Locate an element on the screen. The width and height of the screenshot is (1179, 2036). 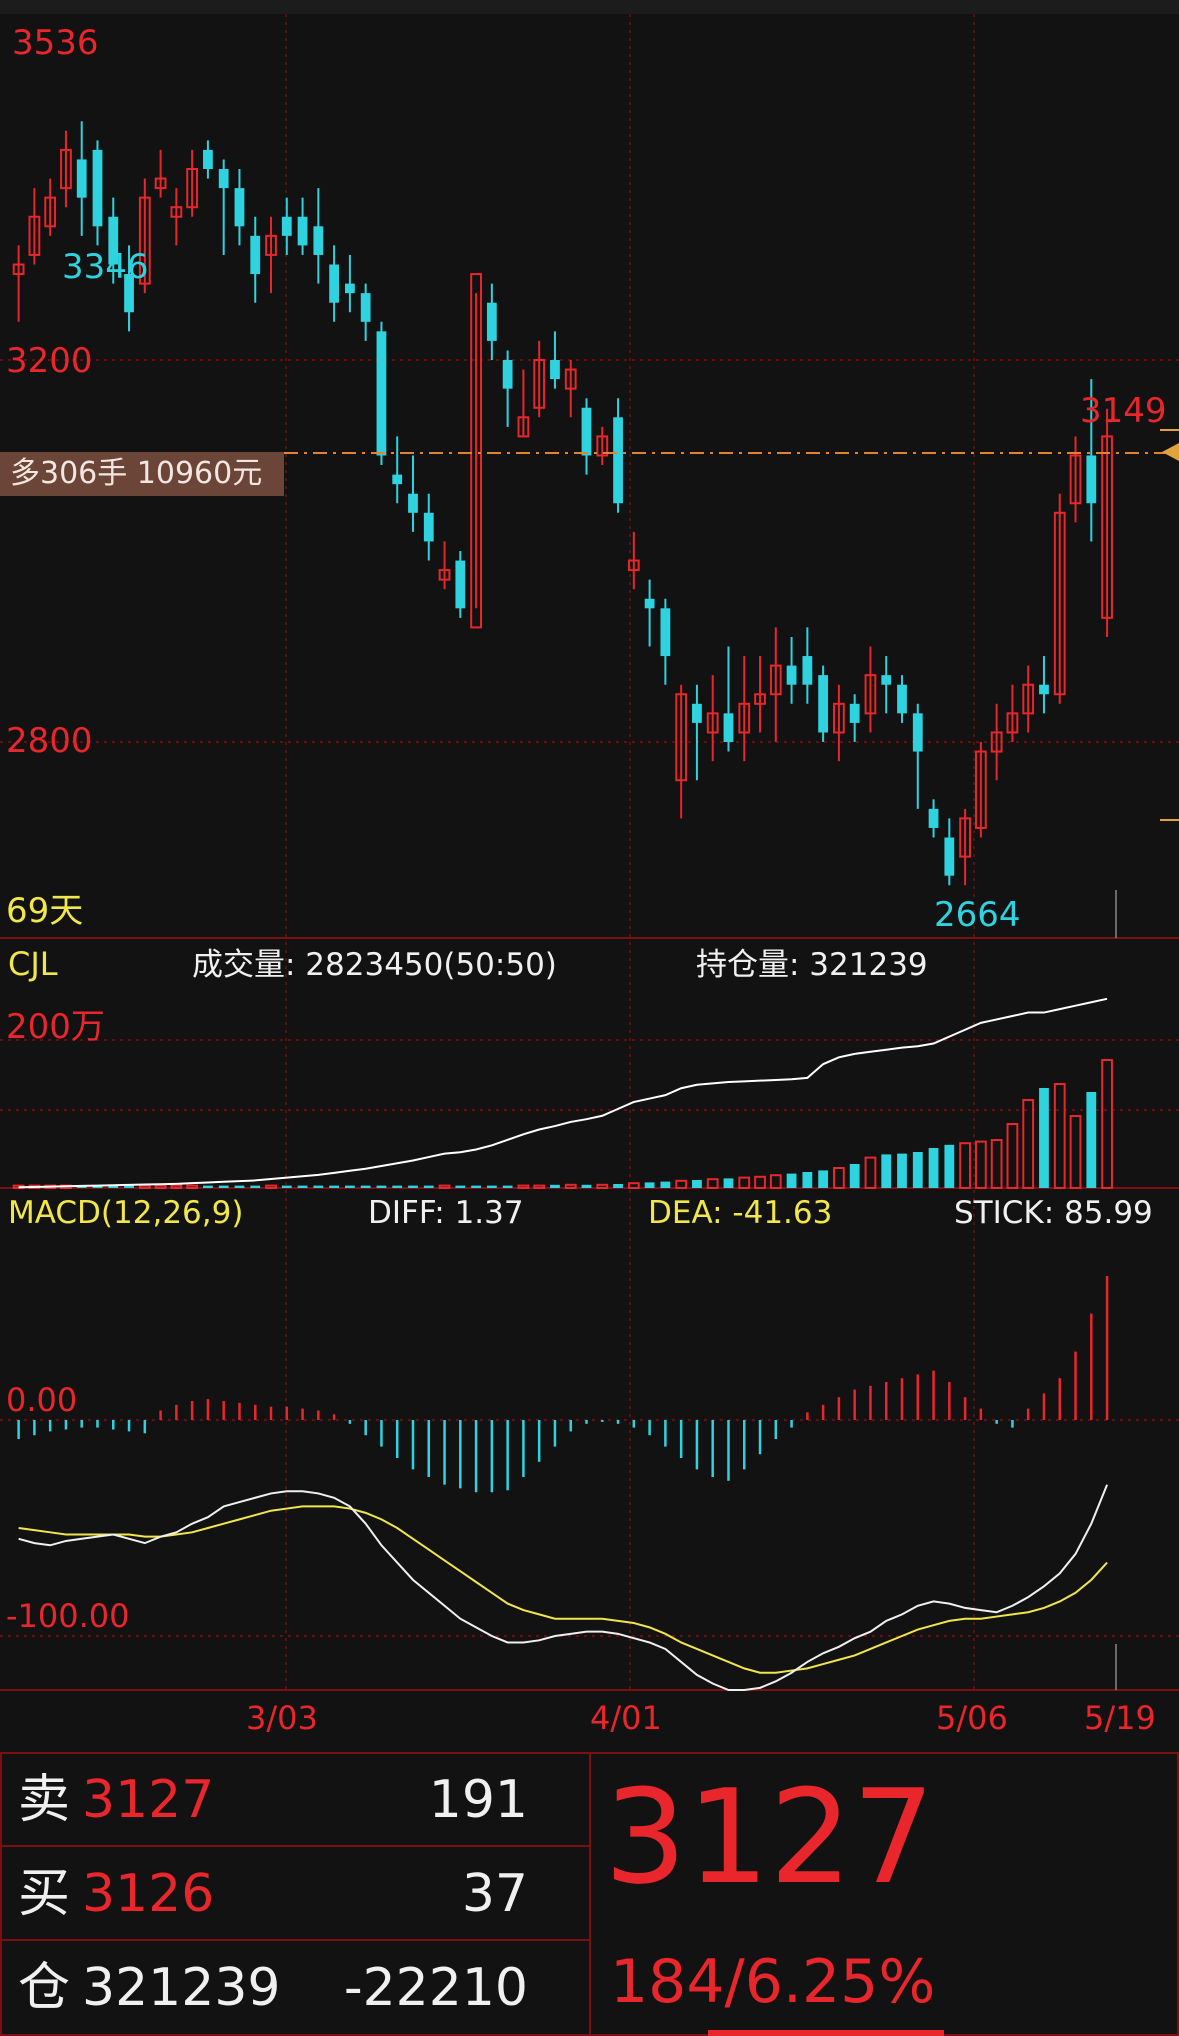
volume-tick-label: 200万 is located at coordinates (55, 1027).